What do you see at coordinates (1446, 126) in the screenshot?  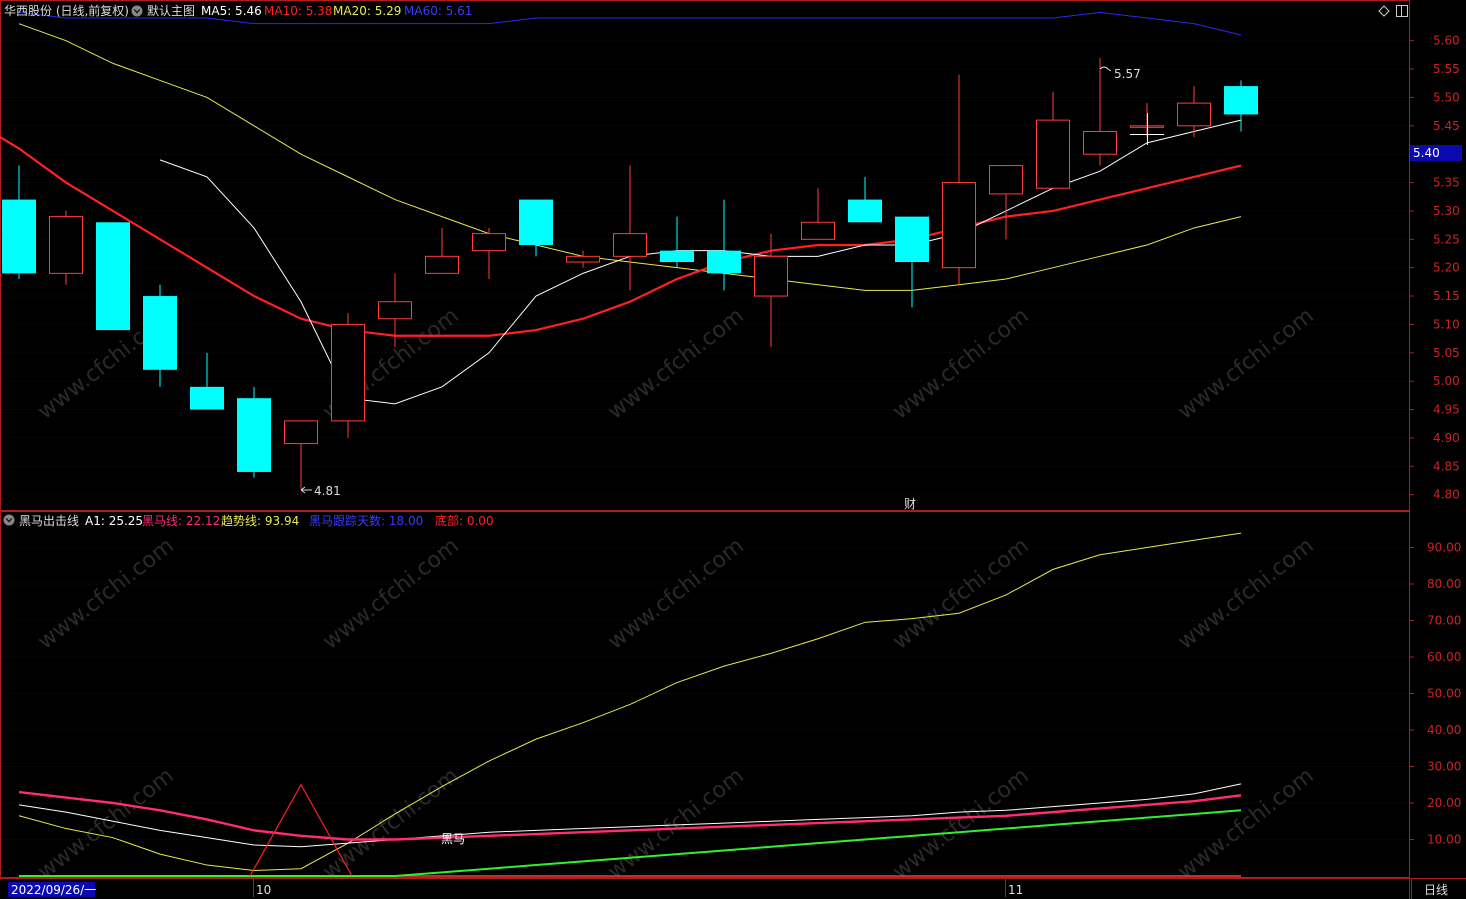 I see `price-tick-label: 5.45` at bounding box center [1446, 126].